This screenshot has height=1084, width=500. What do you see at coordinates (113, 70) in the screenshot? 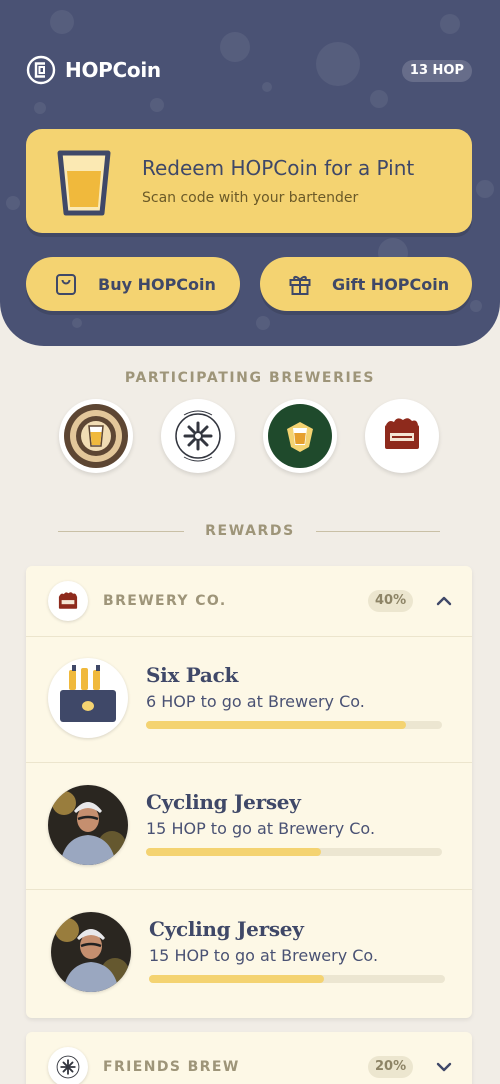
I see `app-name: HOPCoin` at bounding box center [113, 70].